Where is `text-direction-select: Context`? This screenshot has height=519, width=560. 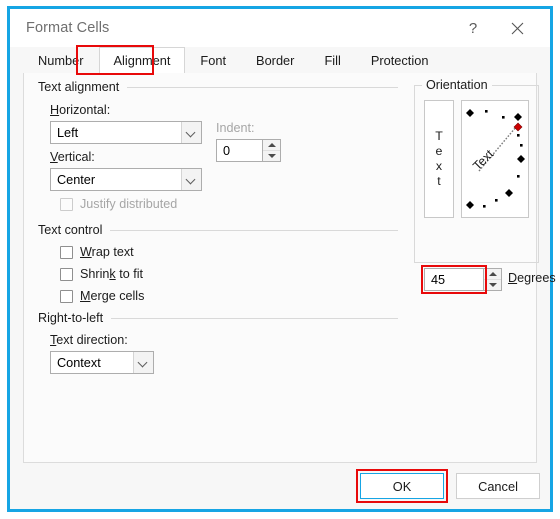 text-direction-select: Context is located at coordinates (102, 362).